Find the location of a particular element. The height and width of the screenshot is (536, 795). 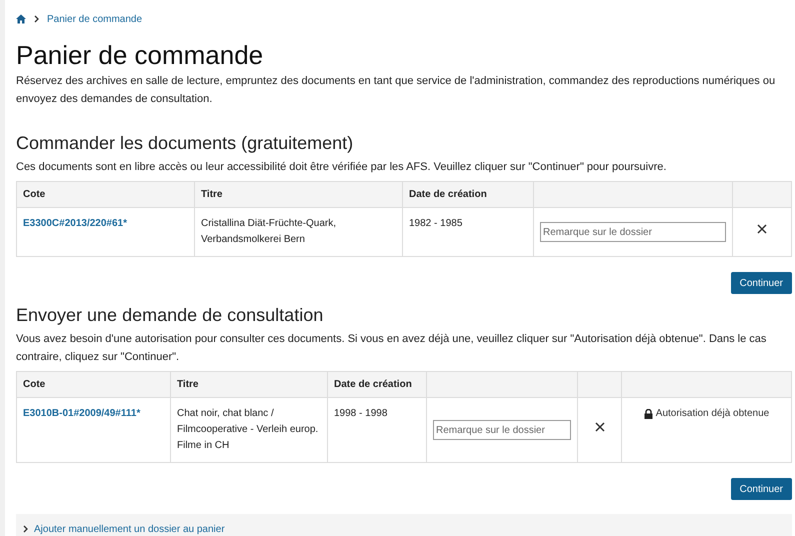

section-intro: Ces documents sont en libre accès ou leur accessibilité doit être vérifiée par les AFS. Veuillez cliquer sur "Continuer" pour poursuivre. is located at coordinates (342, 167).